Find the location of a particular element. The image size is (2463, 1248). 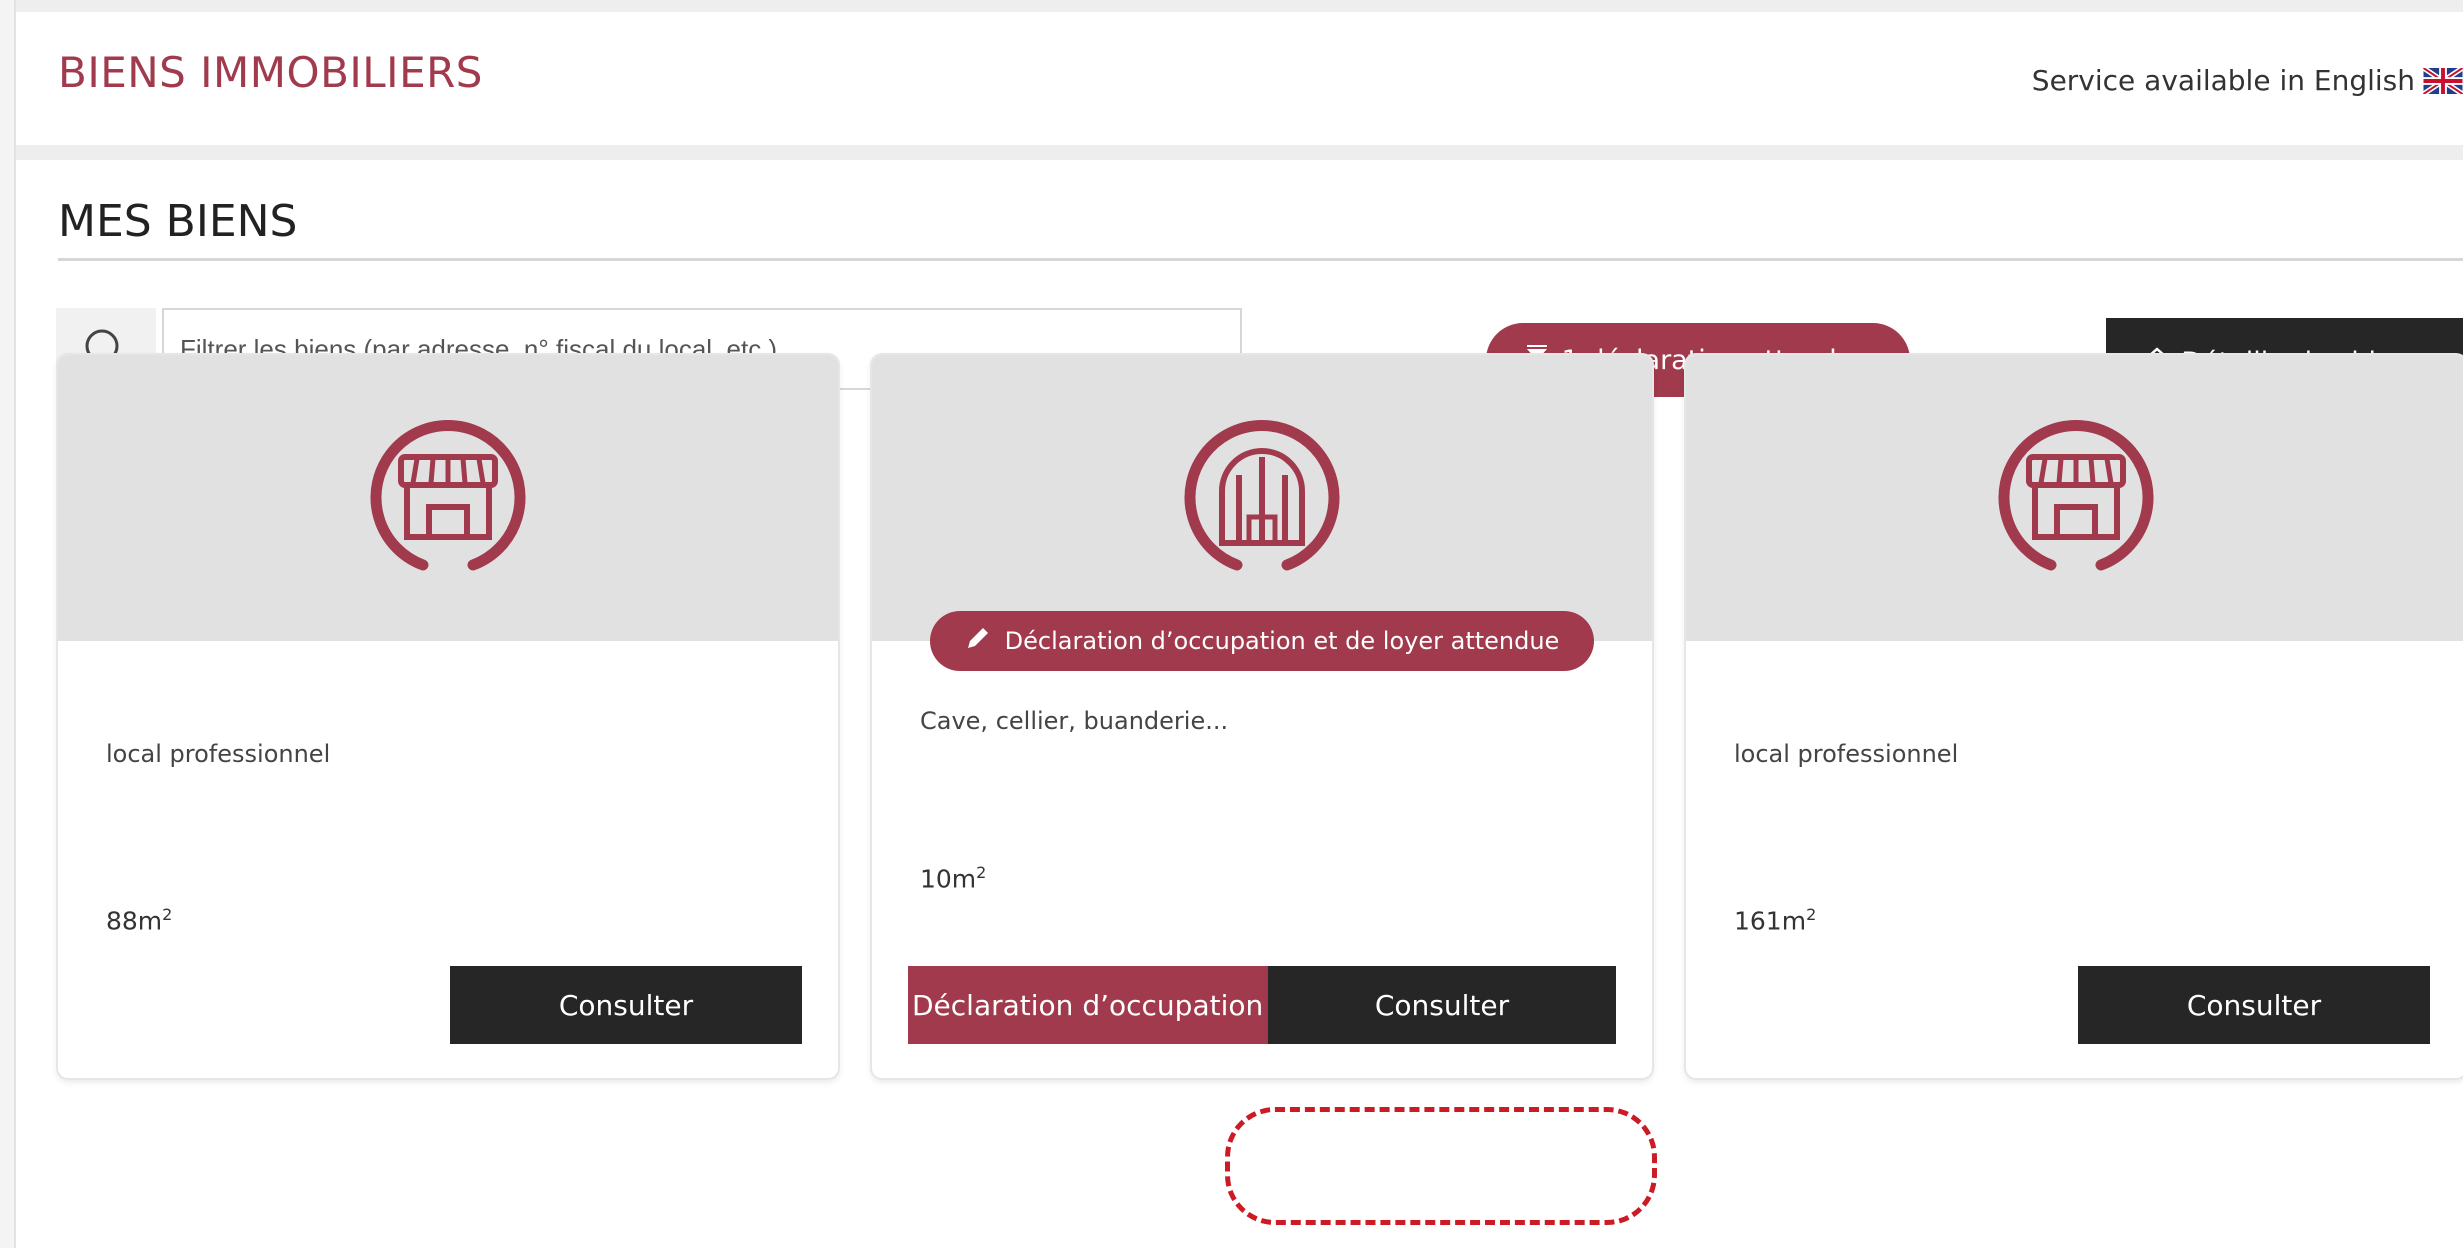

section-divider is located at coordinates (1260, 259).